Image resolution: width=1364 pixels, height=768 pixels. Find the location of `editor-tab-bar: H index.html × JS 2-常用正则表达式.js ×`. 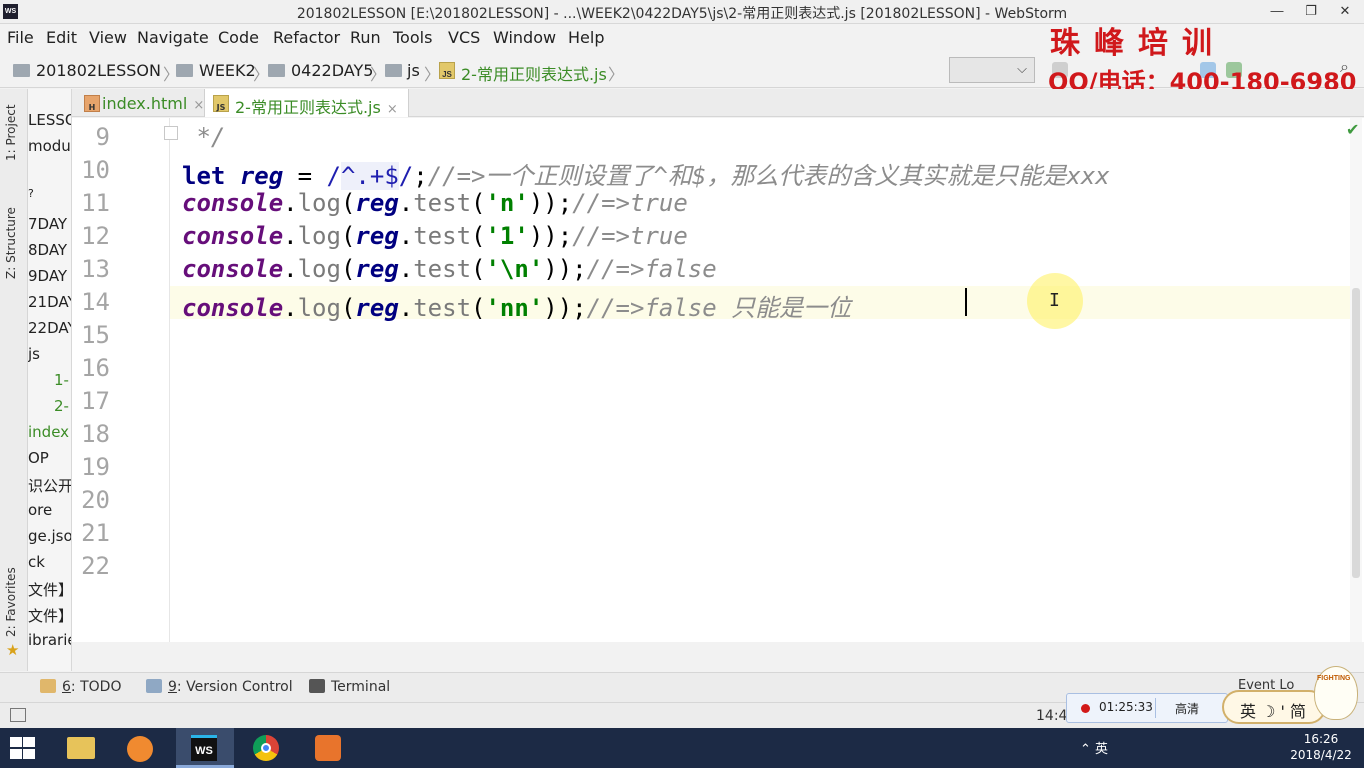

editor-tab-bar: H index.html × JS 2-常用正则表达式.js × is located at coordinates (718, 103).